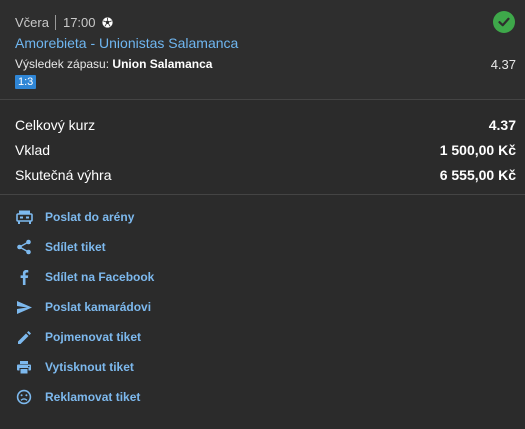 This screenshot has height=429, width=525. I want to click on stake-label: Vklad, so click(33, 150).